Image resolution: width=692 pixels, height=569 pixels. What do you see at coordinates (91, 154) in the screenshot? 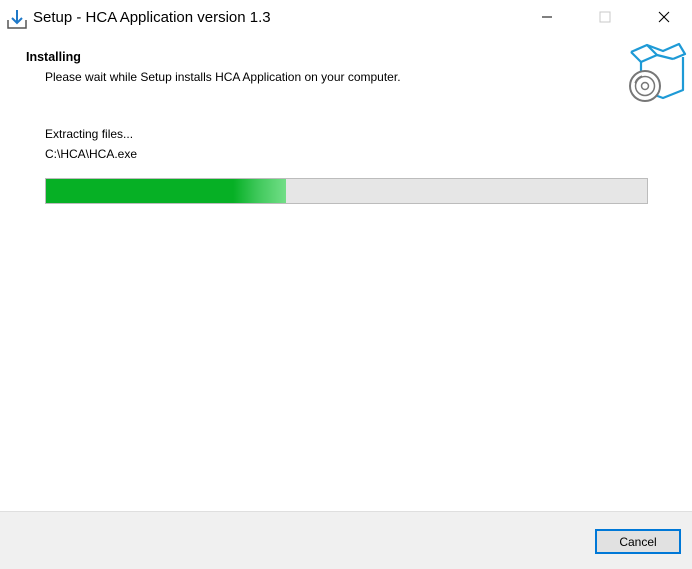
I see `current-file-path: C:\HCA\HCA.exe` at bounding box center [91, 154].